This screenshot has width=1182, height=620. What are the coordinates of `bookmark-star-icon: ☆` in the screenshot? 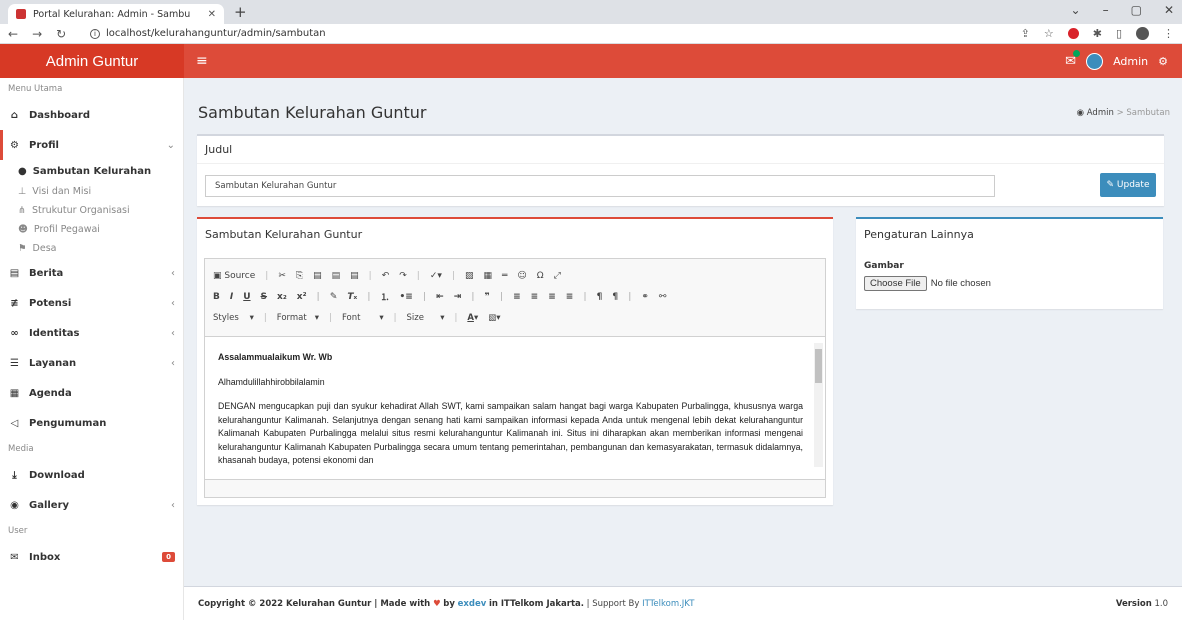 It's located at (1049, 33).